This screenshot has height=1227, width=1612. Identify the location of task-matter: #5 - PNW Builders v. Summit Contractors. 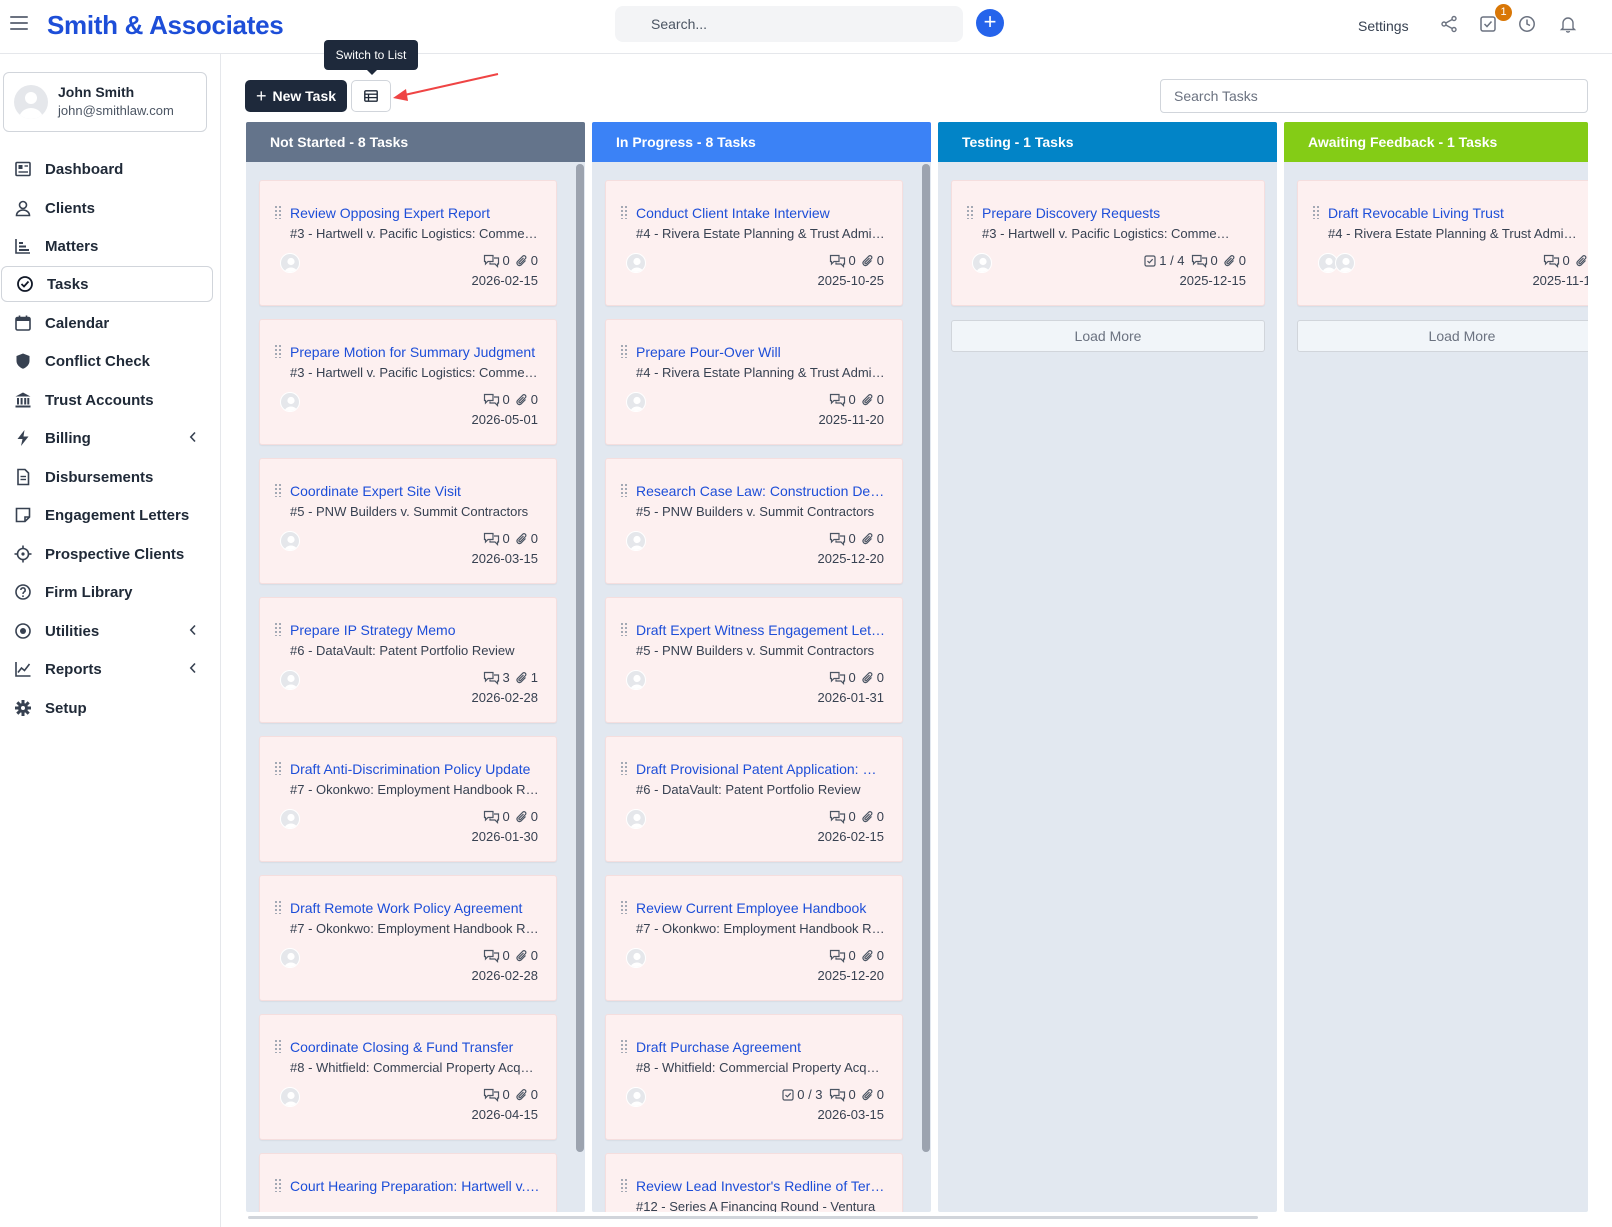
(409, 511).